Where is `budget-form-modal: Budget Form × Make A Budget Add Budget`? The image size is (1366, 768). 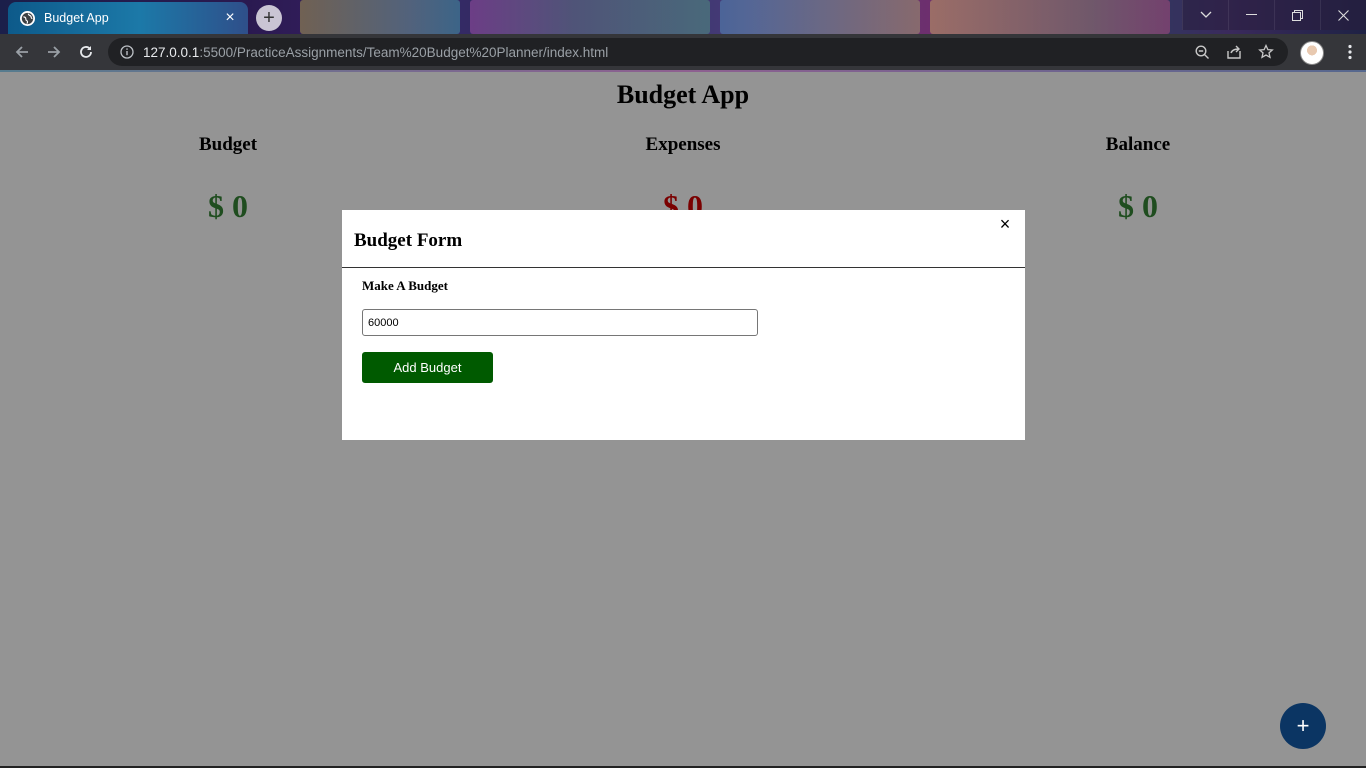 budget-form-modal: Budget Form × Make A Budget Add Budget is located at coordinates (683, 325).